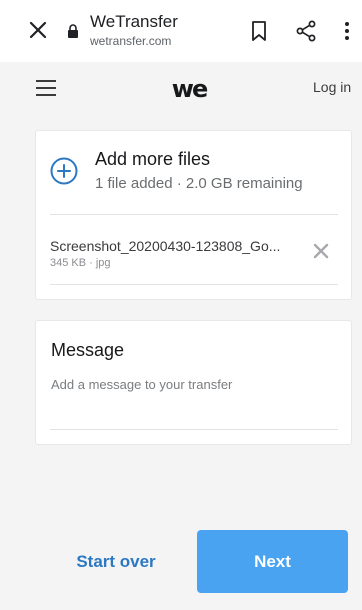  Describe the element at coordinates (130, 41) in the screenshot. I see `page-url: wetransfer.com` at that location.